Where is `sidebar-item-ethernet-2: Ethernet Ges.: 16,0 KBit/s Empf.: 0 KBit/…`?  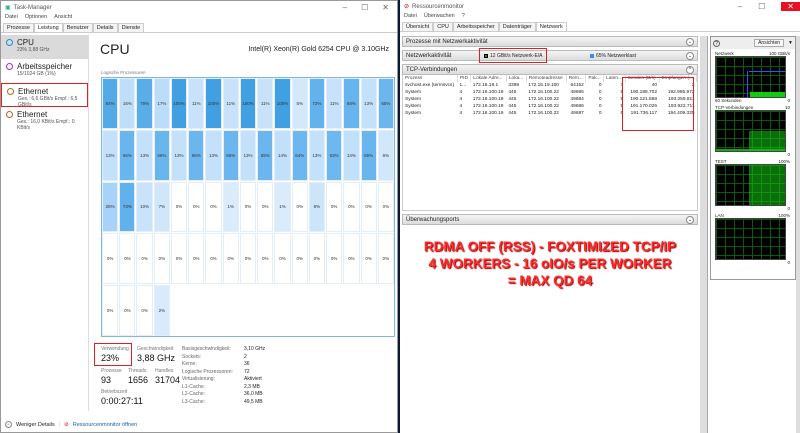
sidebar-item-ethernet-2: Ethernet Ges.: 16,0 KBit/s Empf.: 0 KBit/… is located at coordinates (44, 119).